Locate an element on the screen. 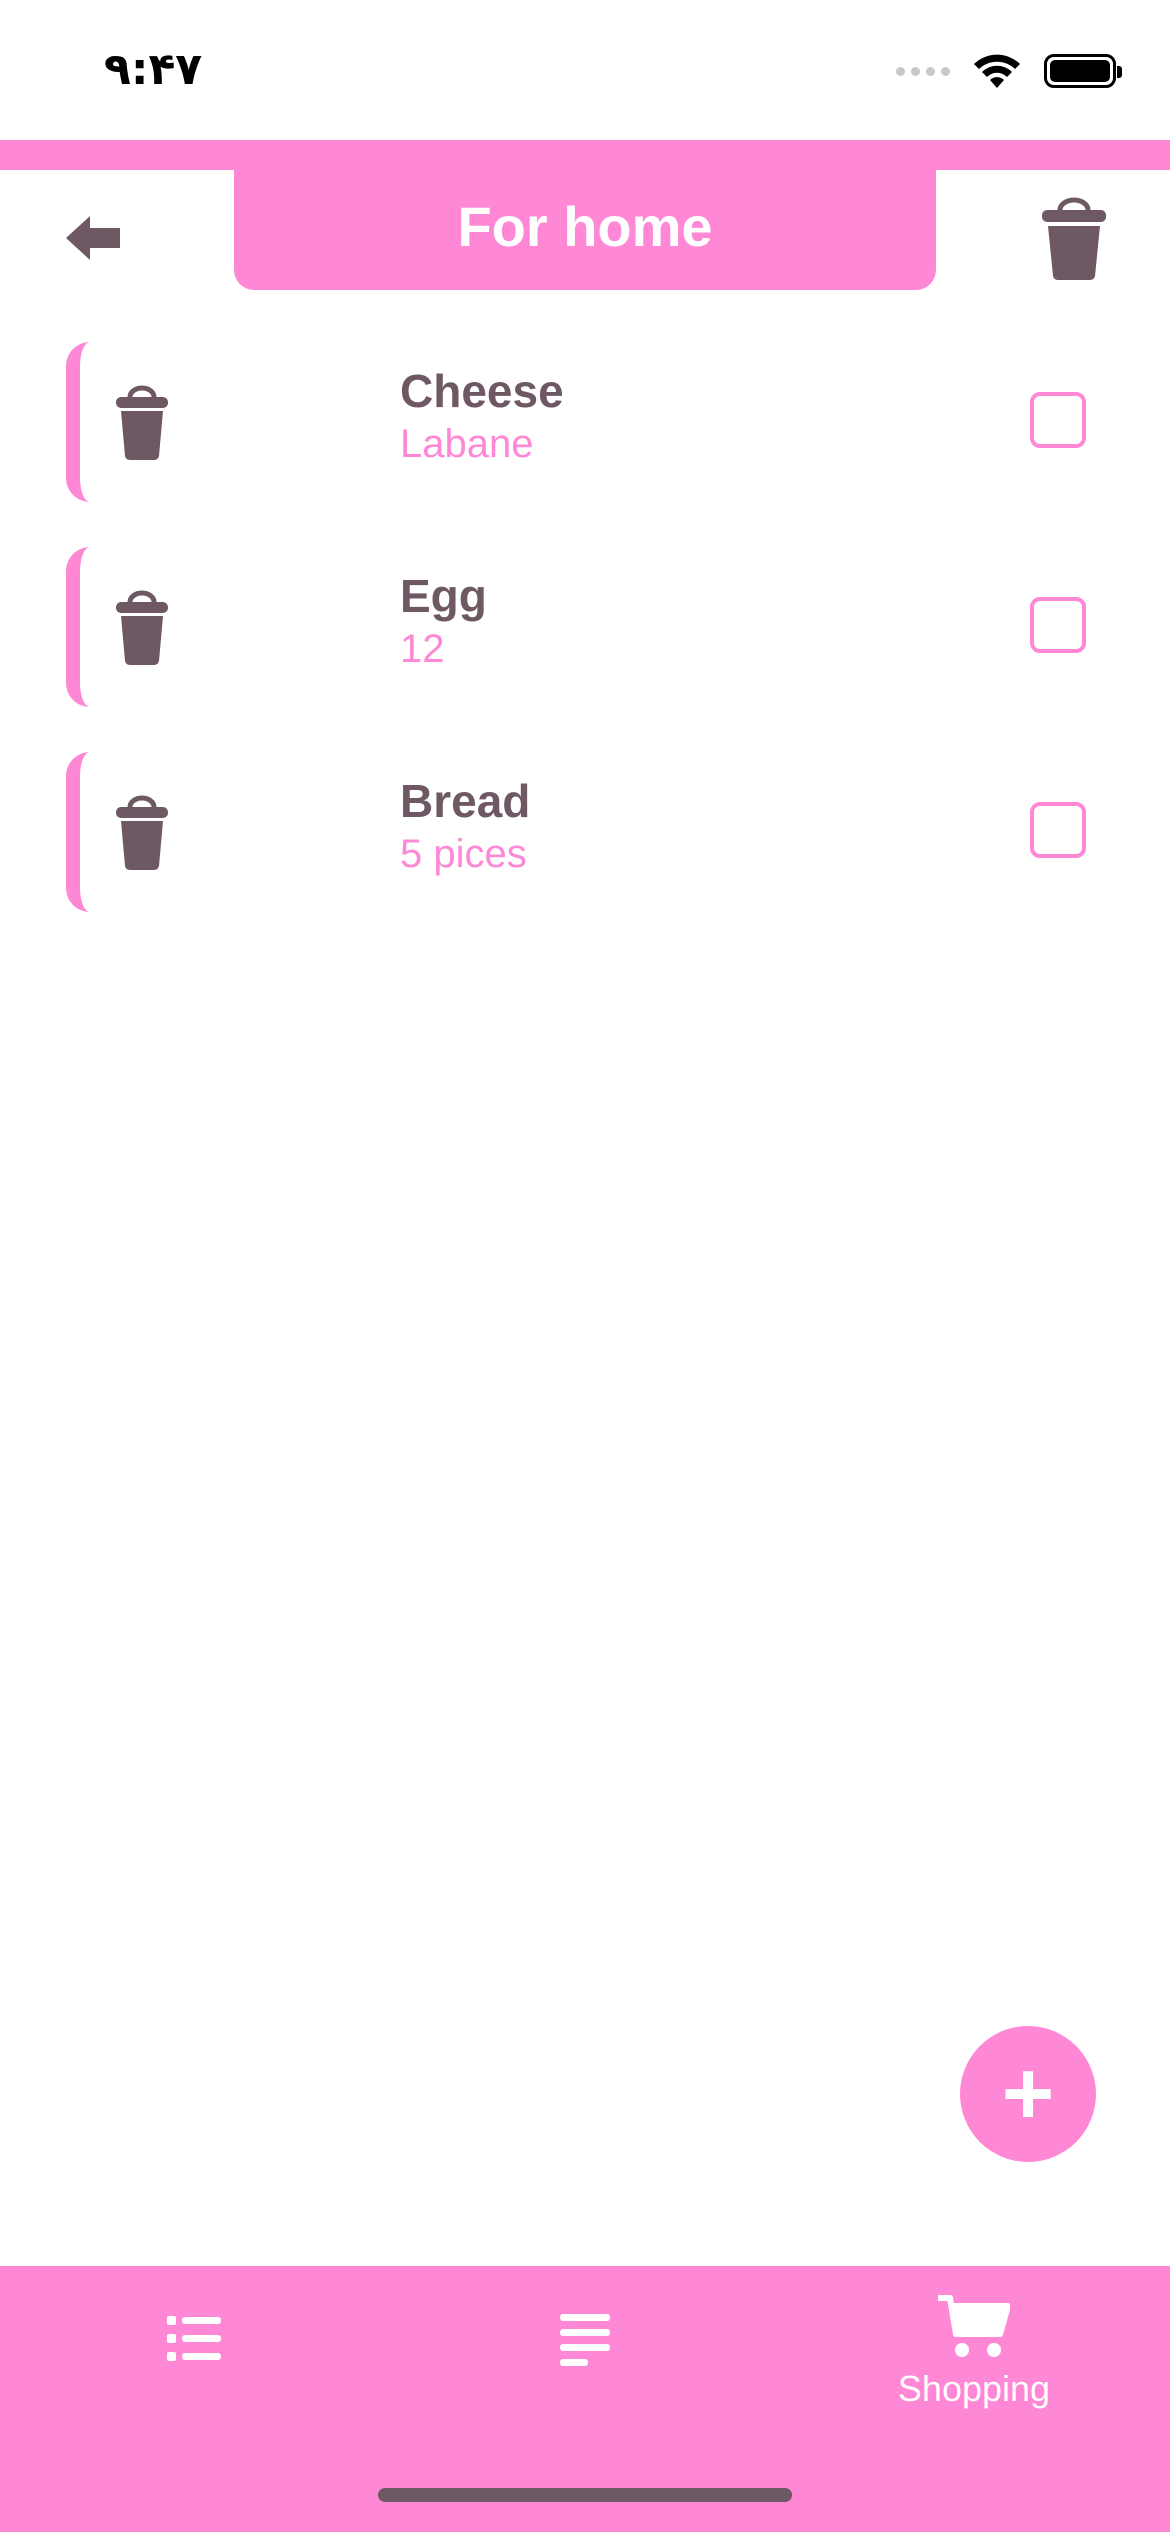 This screenshot has height=2532, width=1170. cellular-signal-icon is located at coordinates (923, 71).